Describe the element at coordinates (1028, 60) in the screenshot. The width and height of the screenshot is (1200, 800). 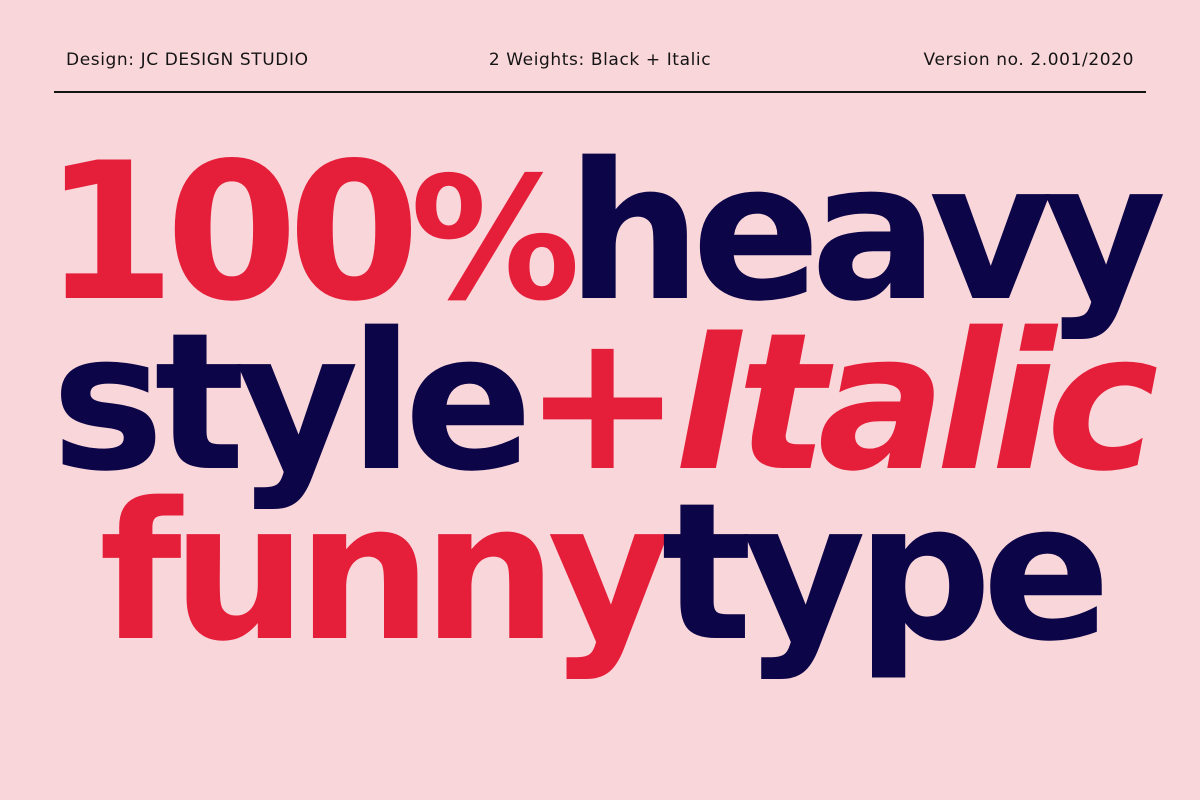
I see `version-info: Version no. 2.001/2020` at that location.